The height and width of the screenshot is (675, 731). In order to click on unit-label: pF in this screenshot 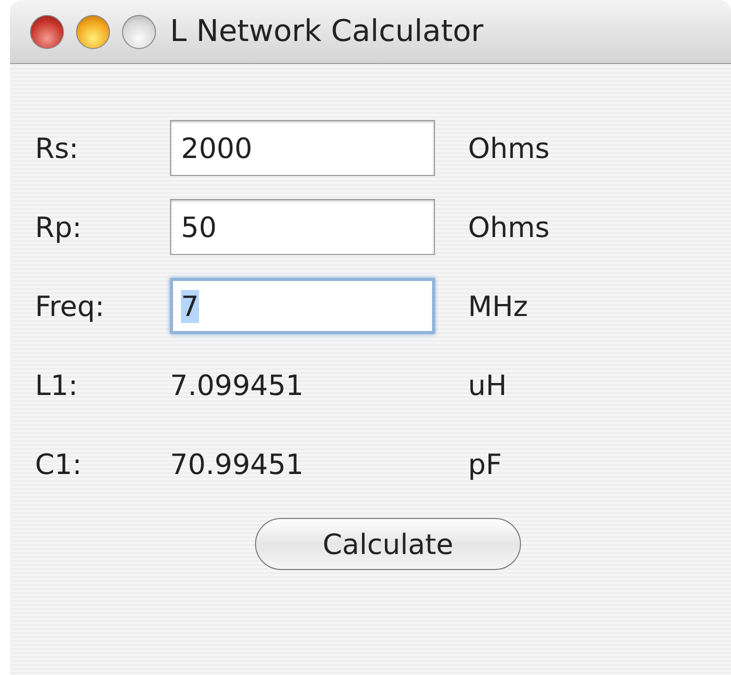, I will do `click(485, 464)`.